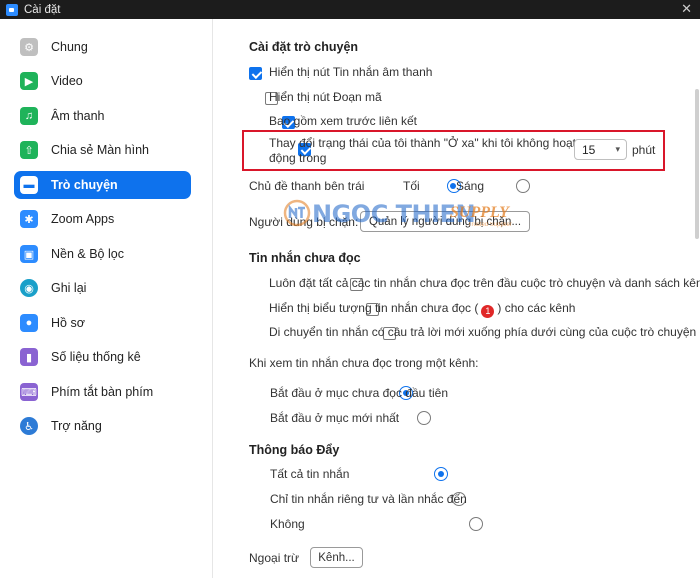 The image size is (700, 578). Describe the element at coordinates (523, 186) in the screenshot. I see `theme-light-radio` at that location.